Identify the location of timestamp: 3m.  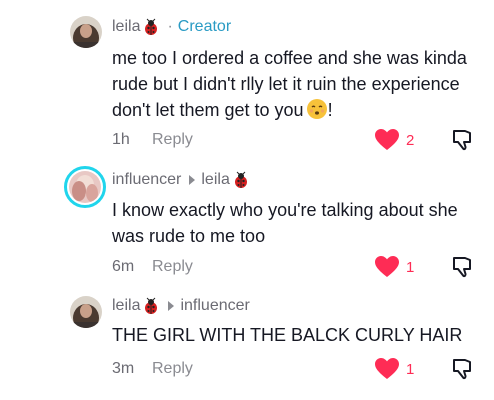
(123, 368).